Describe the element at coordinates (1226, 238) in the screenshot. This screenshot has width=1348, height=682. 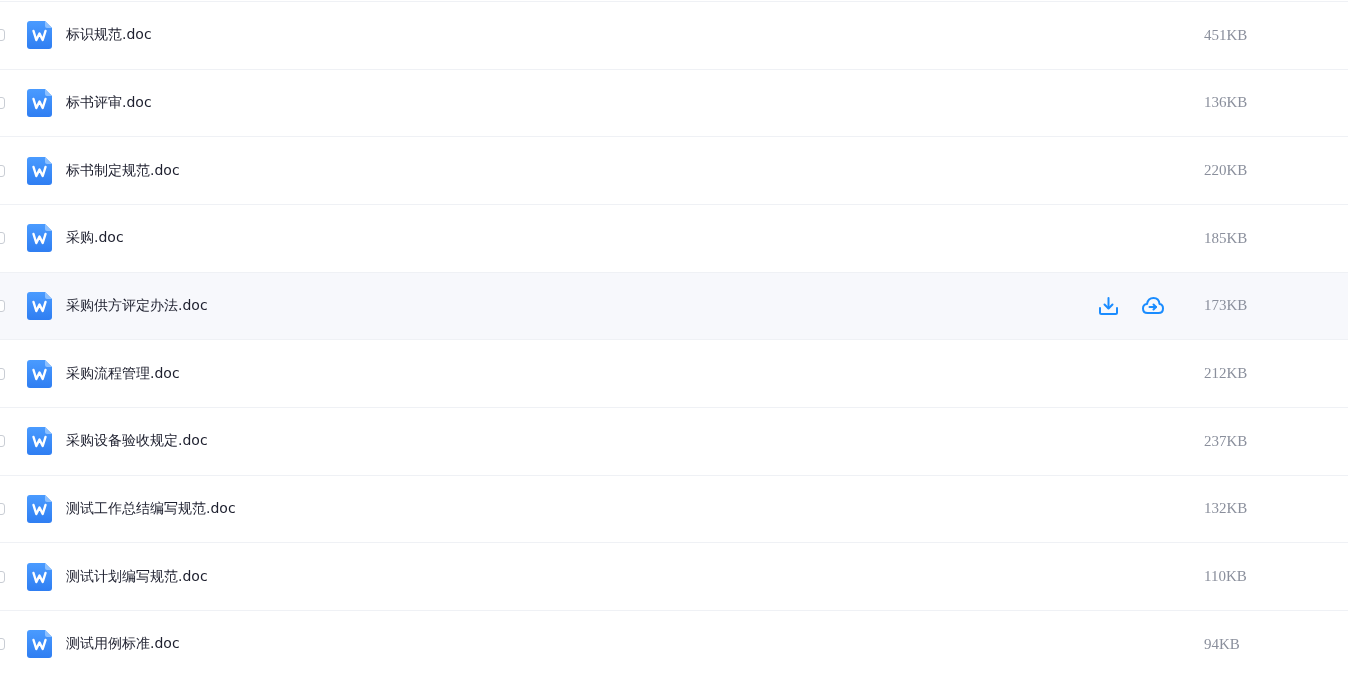
I see `file-size: 185KB` at that location.